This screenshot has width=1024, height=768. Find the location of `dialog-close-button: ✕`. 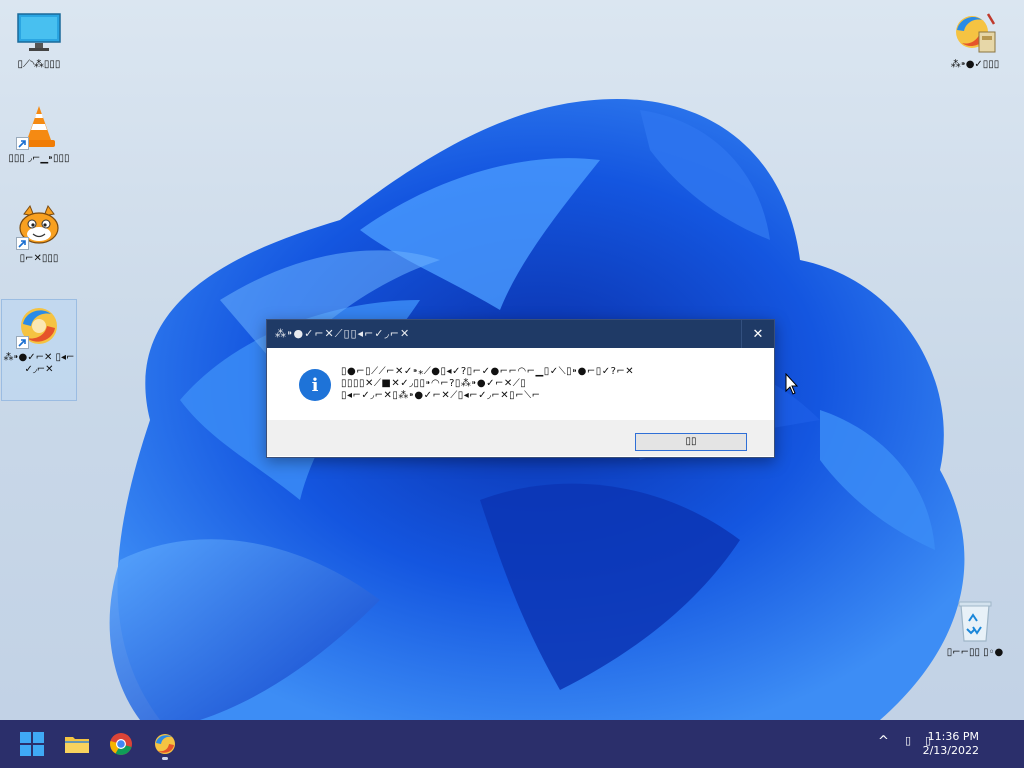

dialog-close-button: ✕ is located at coordinates (757, 334).